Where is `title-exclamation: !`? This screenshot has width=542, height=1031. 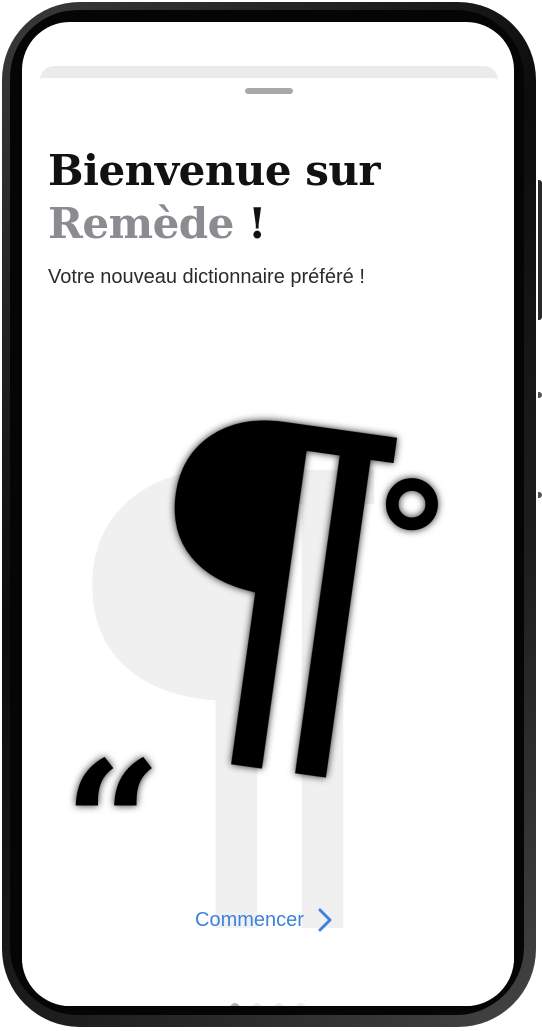 title-exclamation: ! is located at coordinates (249, 223).